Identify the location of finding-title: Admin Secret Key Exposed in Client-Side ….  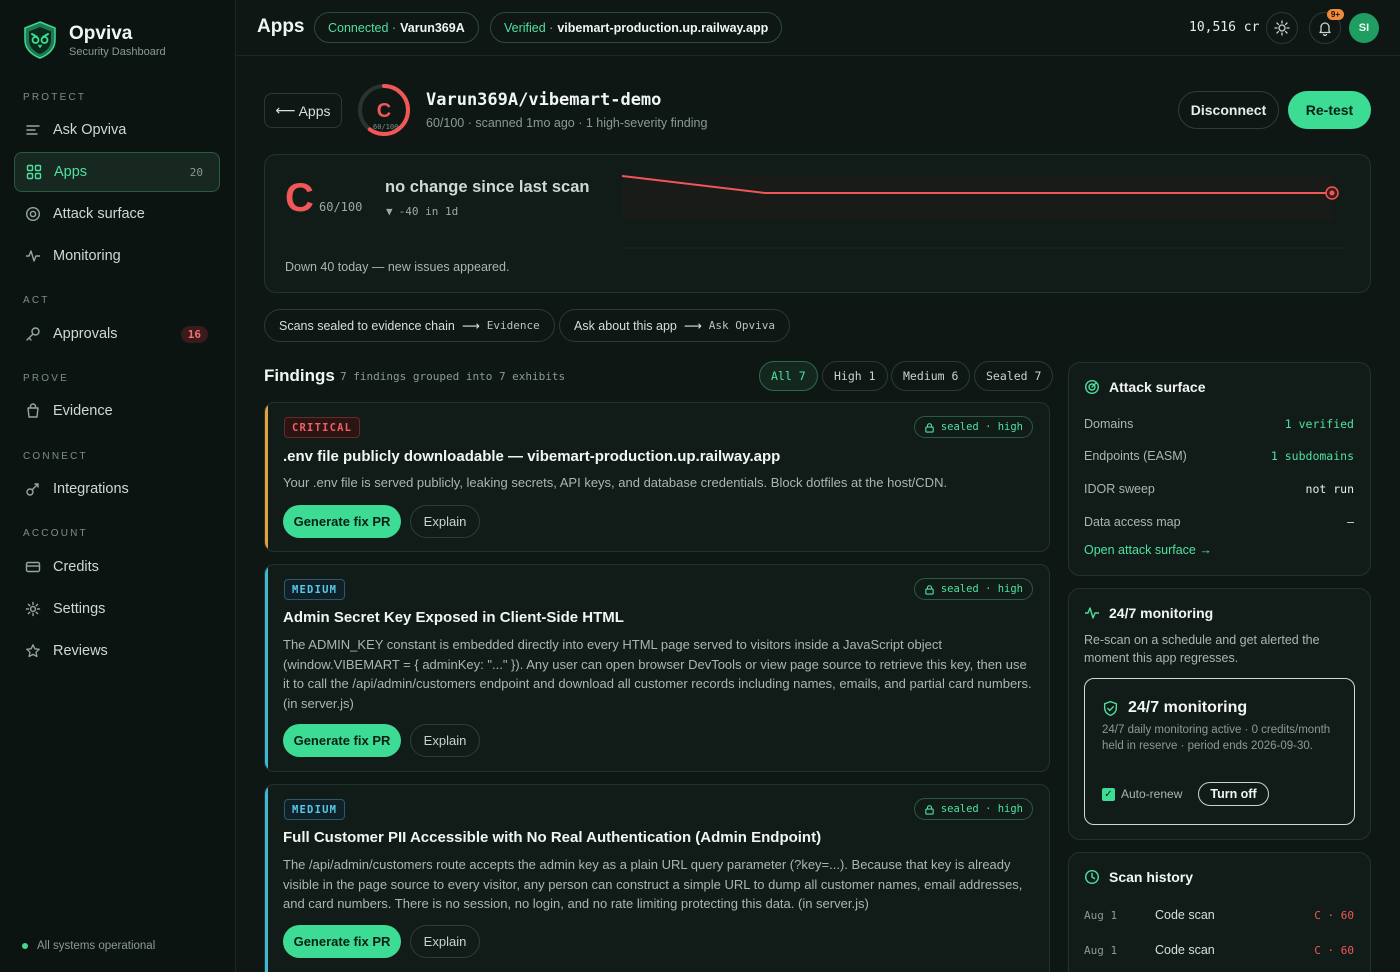
(453, 617).